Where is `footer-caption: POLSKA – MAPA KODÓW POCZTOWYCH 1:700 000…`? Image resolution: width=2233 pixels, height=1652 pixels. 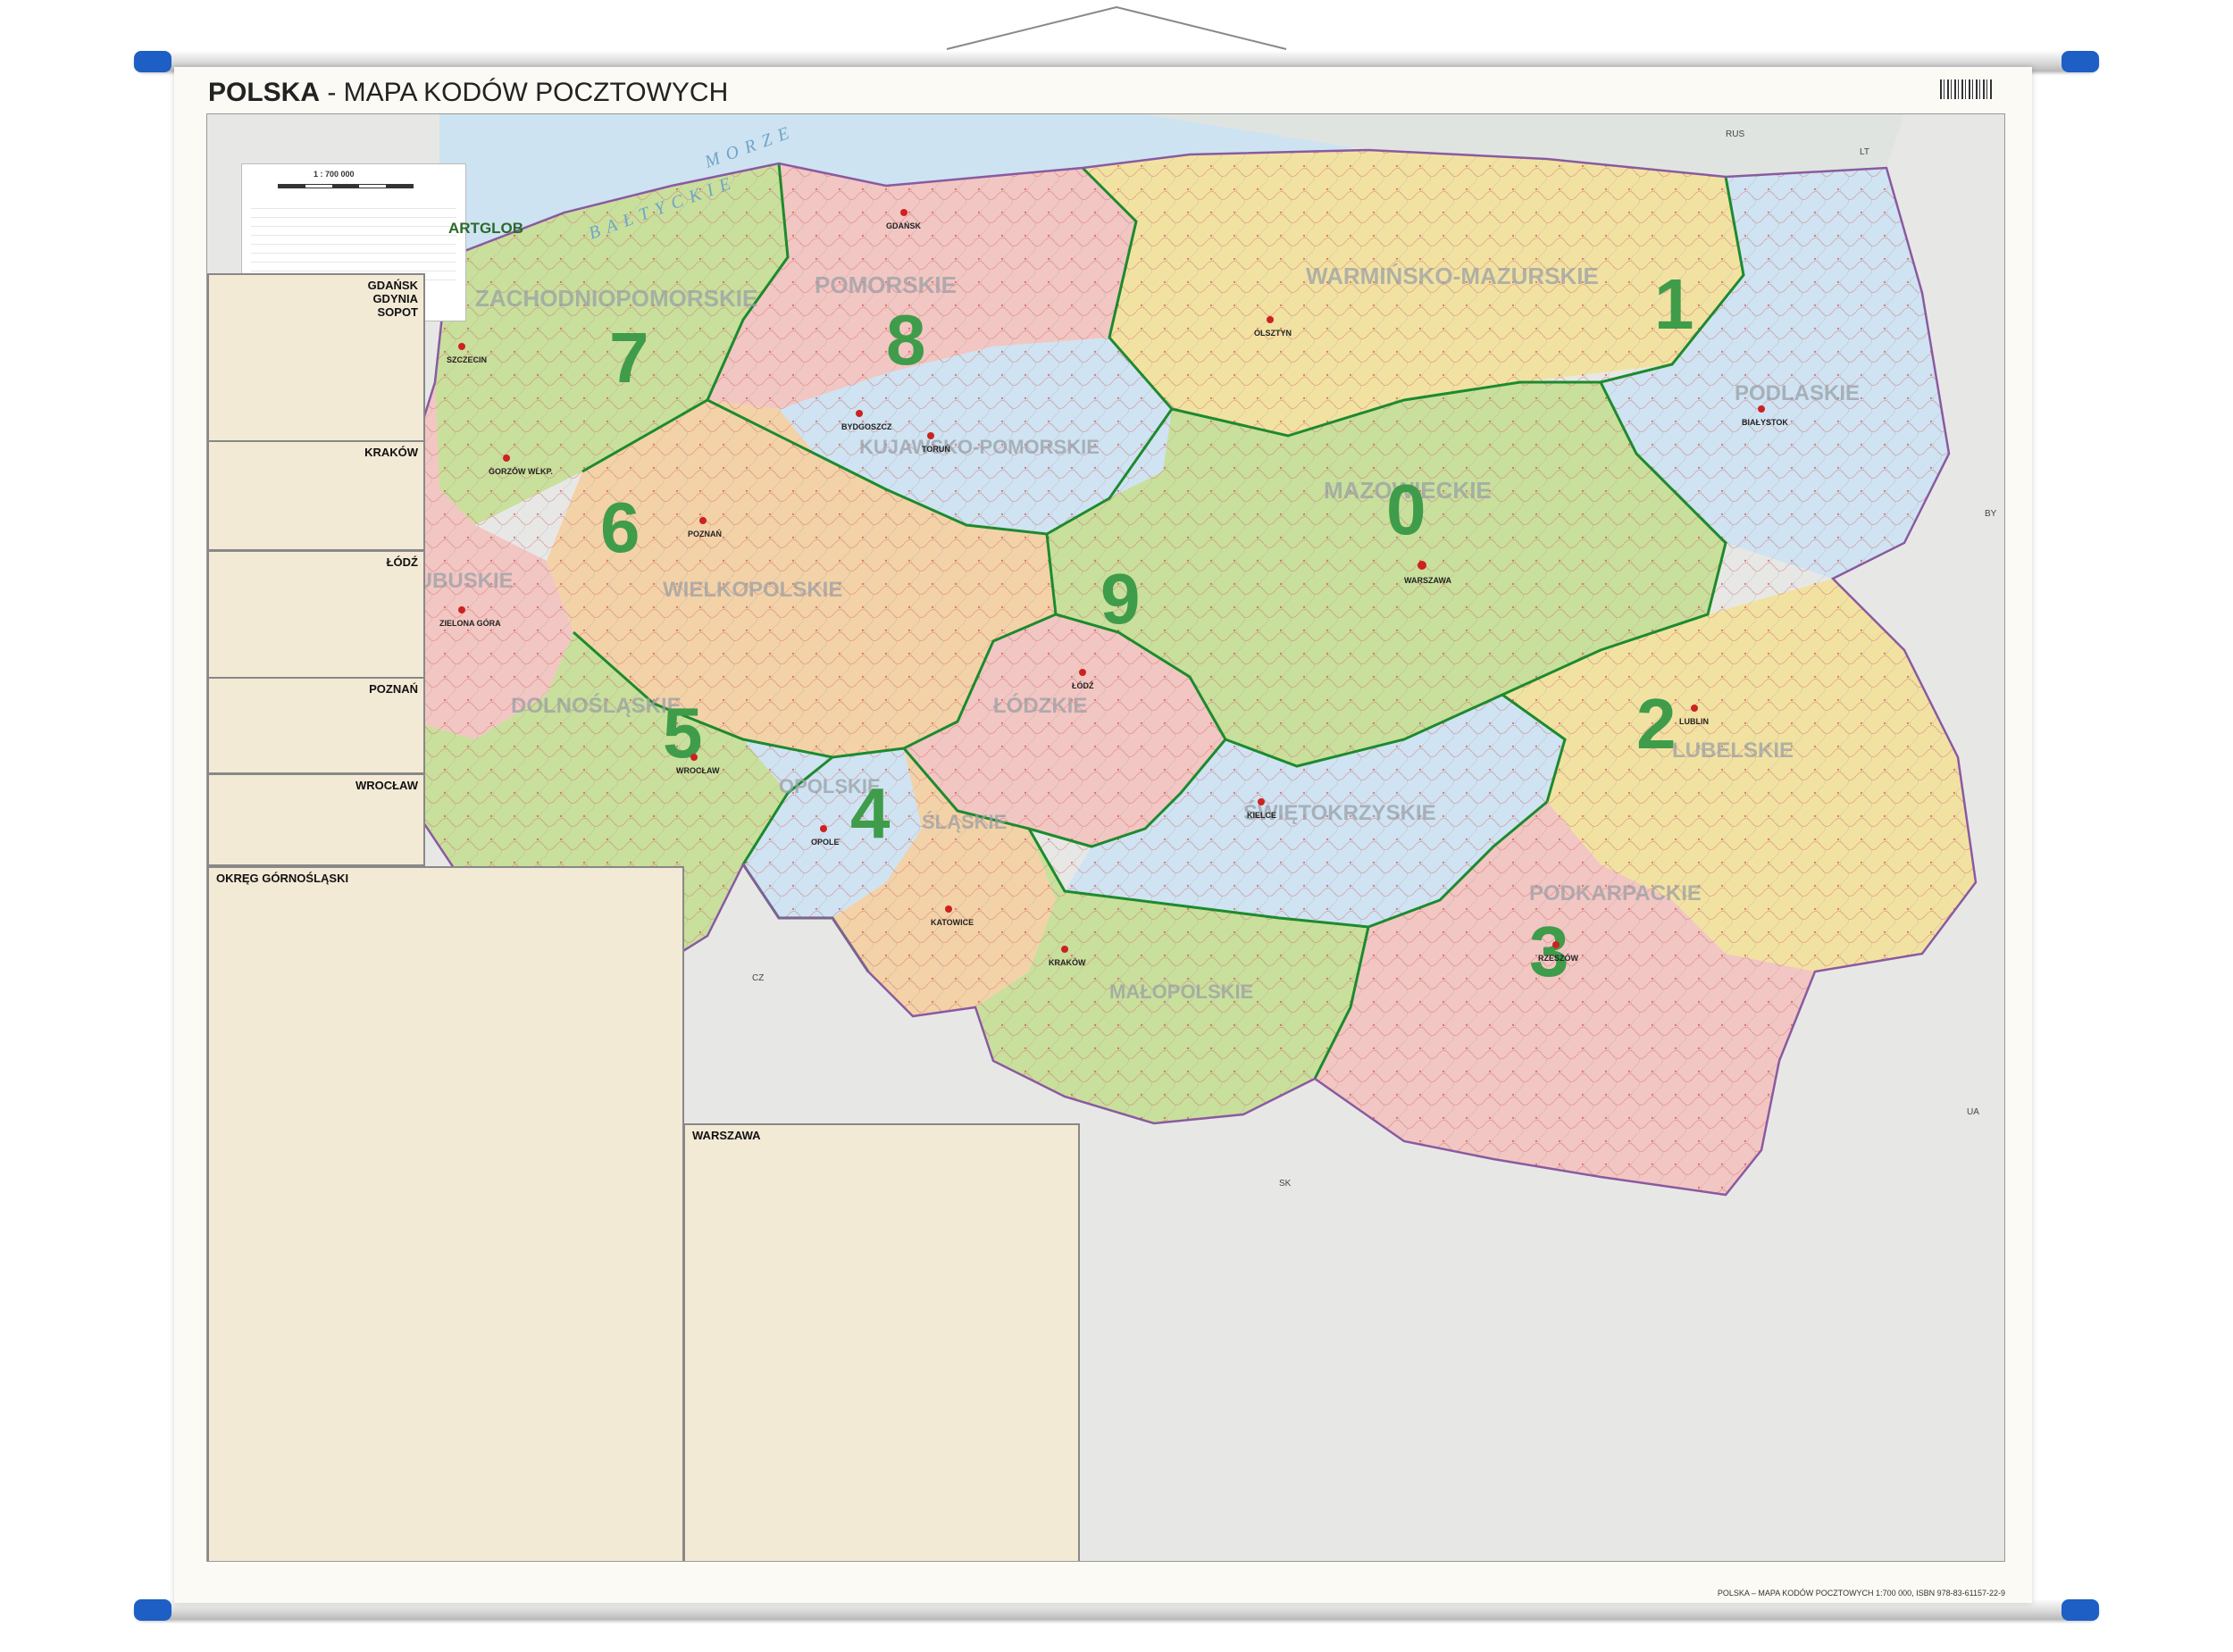
footer-caption: POLSKA – MAPA KODÓW POCZTOWYCH 1:700 000… is located at coordinates (1861, 1593).